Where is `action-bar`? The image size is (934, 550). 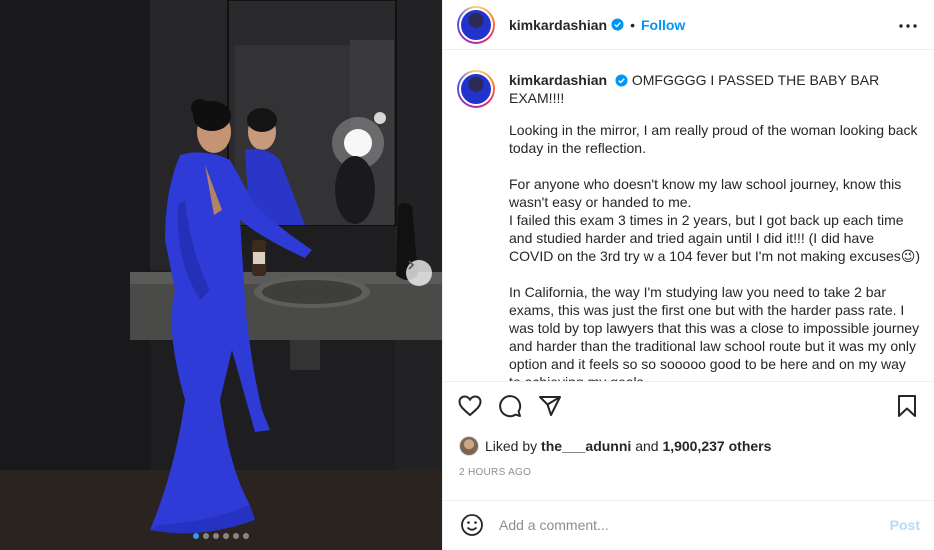
action-bar is located at coordinates (688, 405).